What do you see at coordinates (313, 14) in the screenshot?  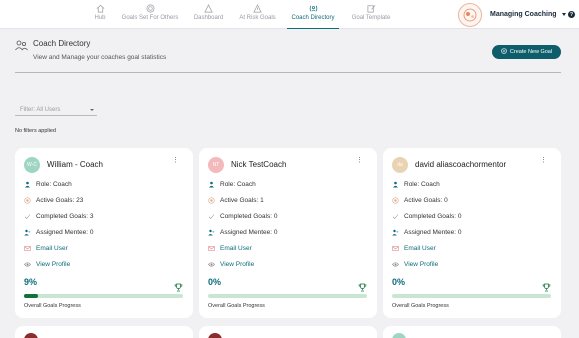 I see `tab-coach-directory: Coach Directory` at bounding box center [313, 14].